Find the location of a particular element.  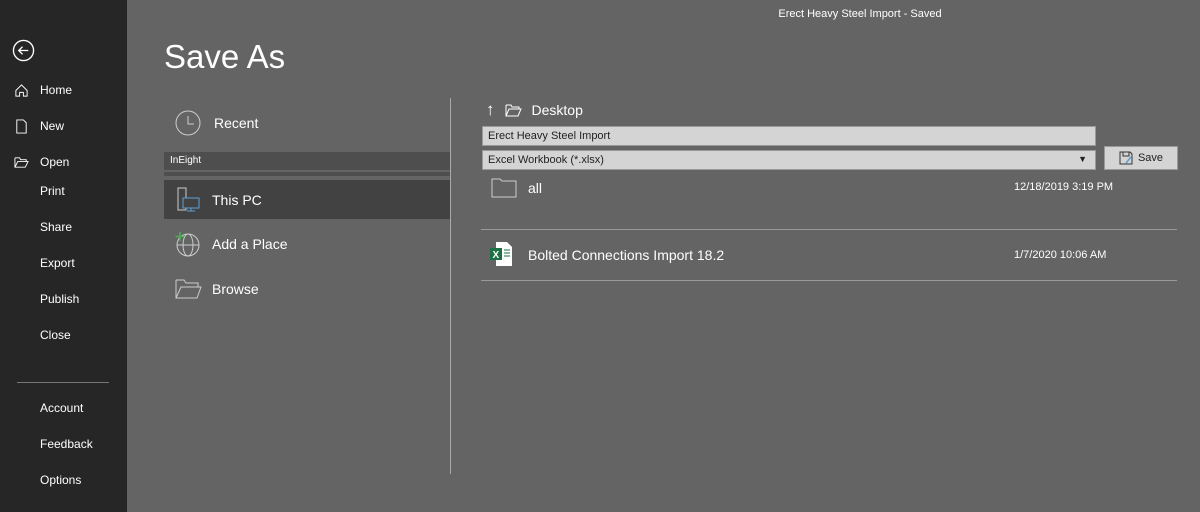

sidebar-item-options: Options is located at coordinates (63, 480).